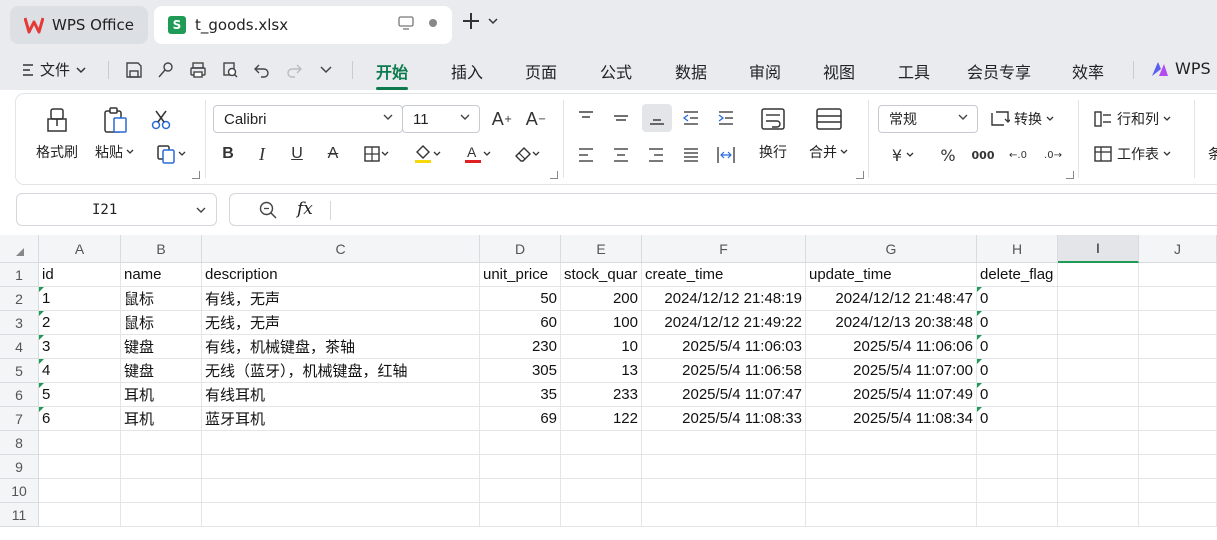 This screenshot has width=1217, height=540. What do you see at coordinates (891, 323) in the screenshot?
I see `table-cell: 2024/12/13 20:38:48` at bounding box center [891, 323].